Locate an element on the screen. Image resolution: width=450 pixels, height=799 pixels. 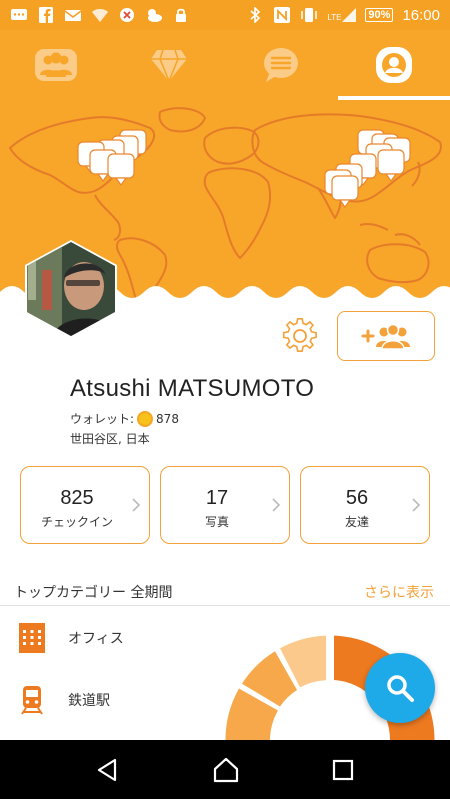
stat-label: 写真 is located at coordinates (216, 522).